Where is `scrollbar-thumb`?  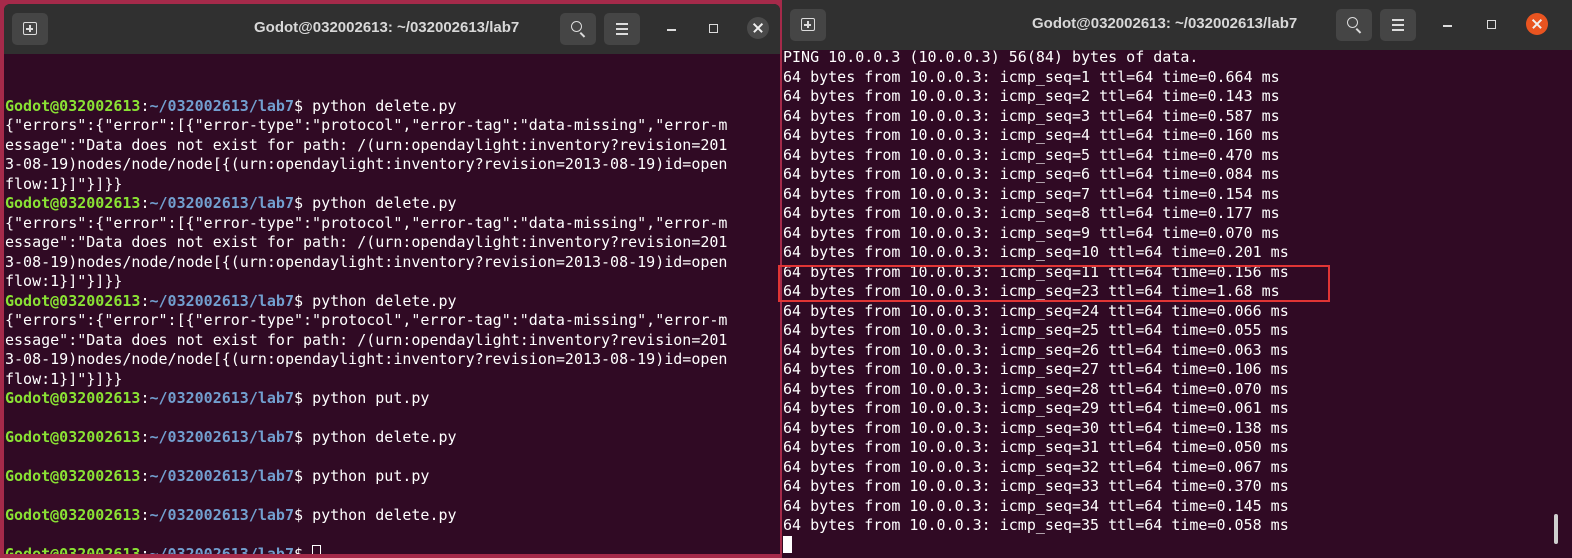
scrollbar-thumb is located at coordinates (1556, 529).